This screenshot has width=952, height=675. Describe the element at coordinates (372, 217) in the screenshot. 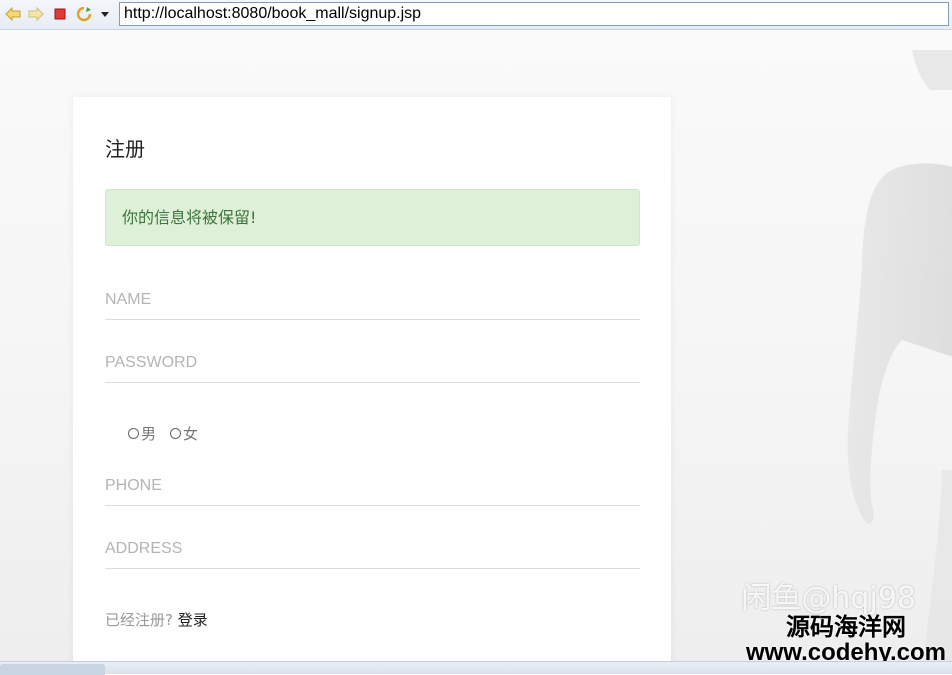

I see `info-alert: 你的信息将被保留!` at that location.